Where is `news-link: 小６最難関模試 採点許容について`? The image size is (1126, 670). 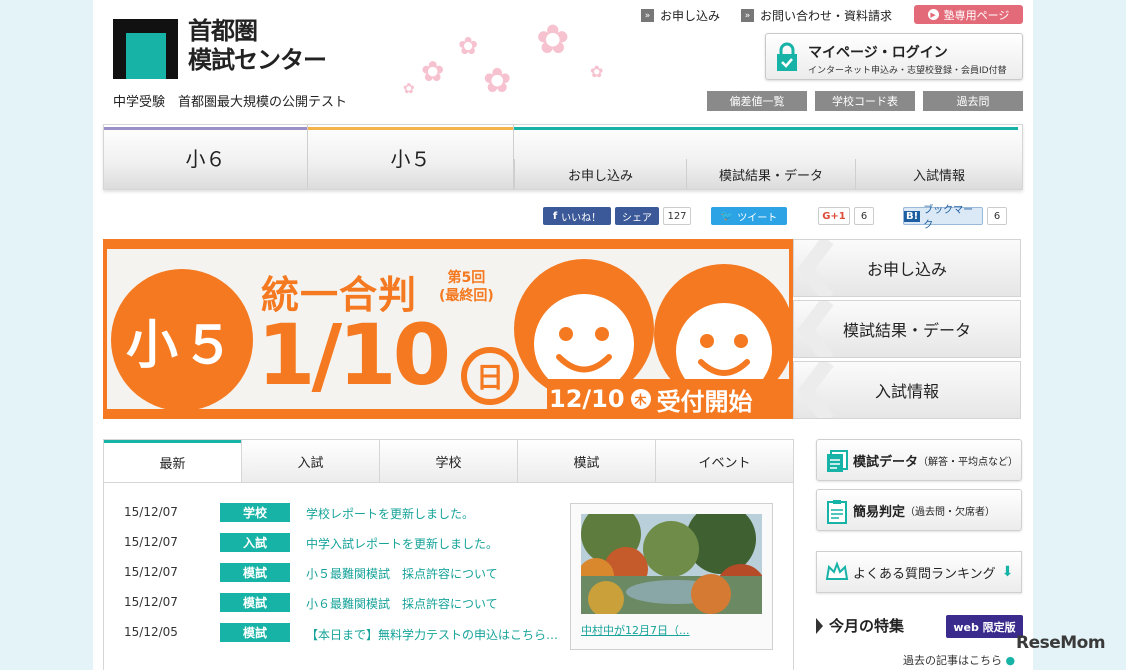 news-link: 小６最難関模試 採点許容について is located at coordinates (402, 603).